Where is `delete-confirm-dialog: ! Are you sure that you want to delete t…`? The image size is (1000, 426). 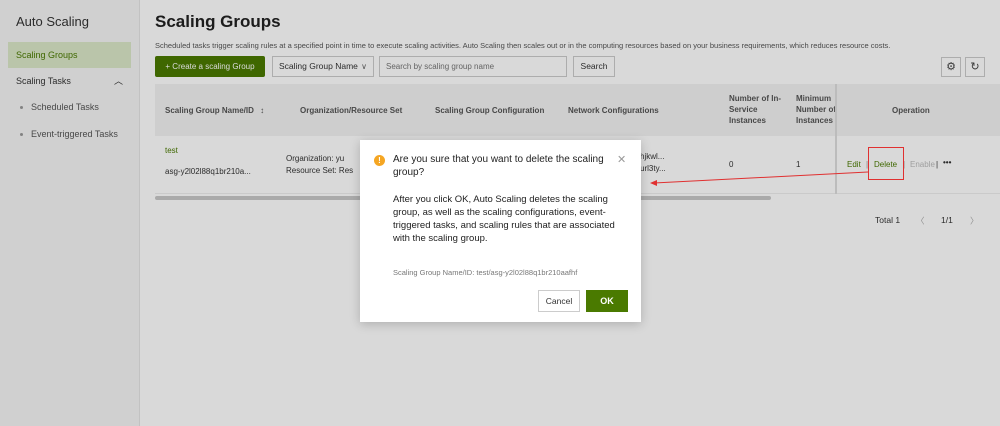
delete-confirm-dialog: ! Are you sure that you want to delete t… is located at coordinates (500, 231).